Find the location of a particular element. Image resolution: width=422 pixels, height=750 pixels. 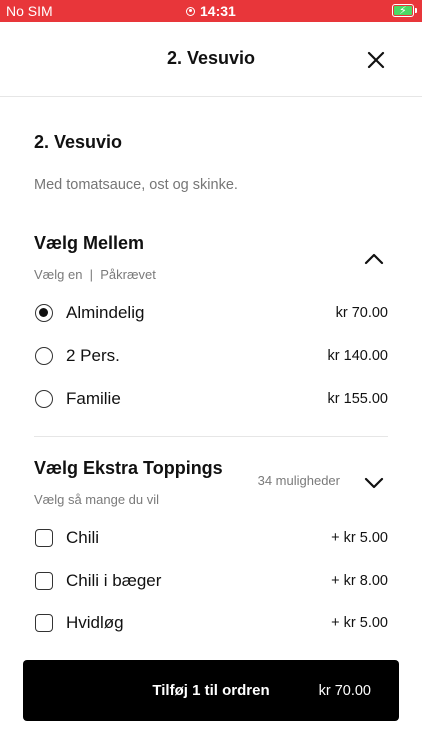

size-option-2-pers: 2 Pers. kr 140.00 is located at coordinates (211, 356).